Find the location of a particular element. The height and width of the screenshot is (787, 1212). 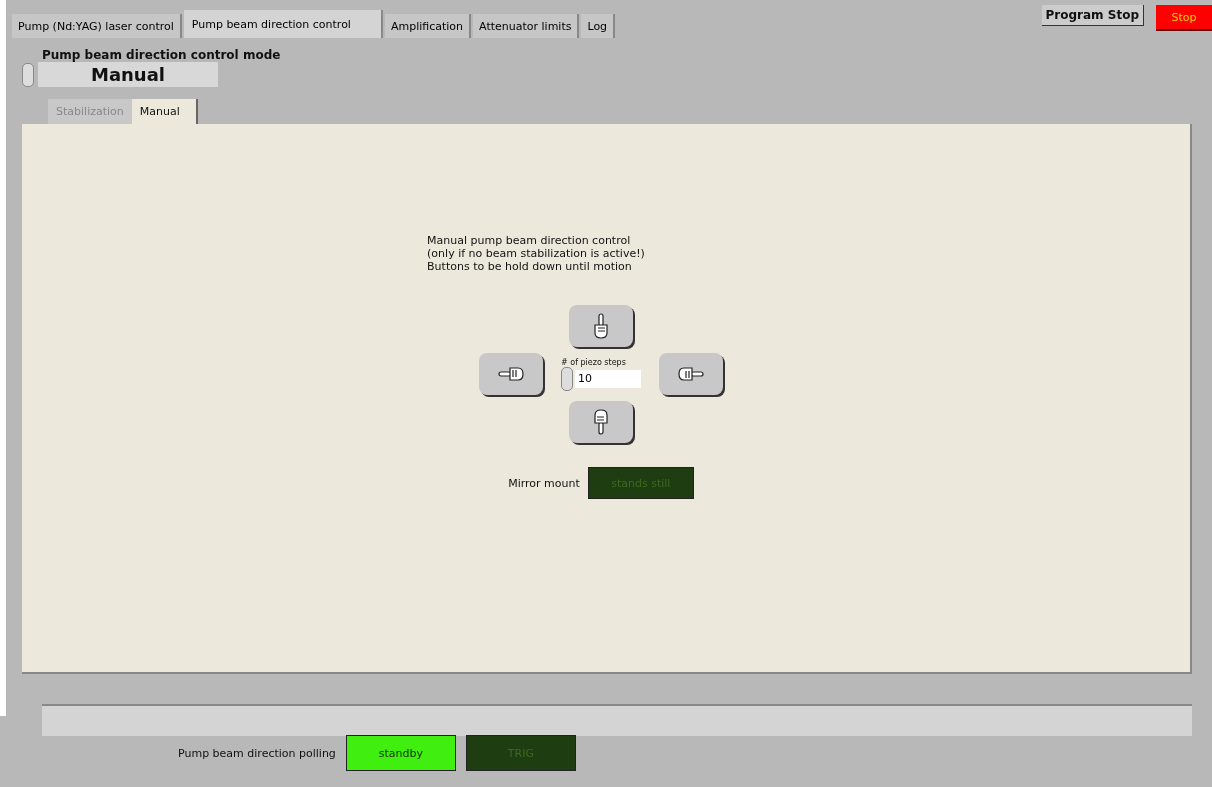

tab: Attenuator limits is located at coordinates (526, 26).